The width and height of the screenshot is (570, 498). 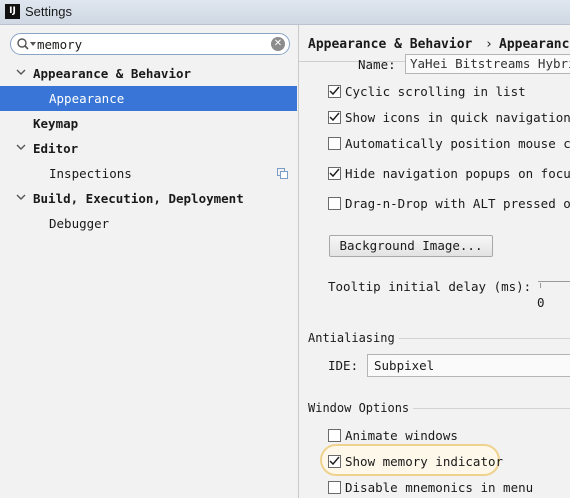 What do you see at coordinates (541, 302) in the screenshot?
I see `slider-tick-label: 0` at bounding box center [541, 302].